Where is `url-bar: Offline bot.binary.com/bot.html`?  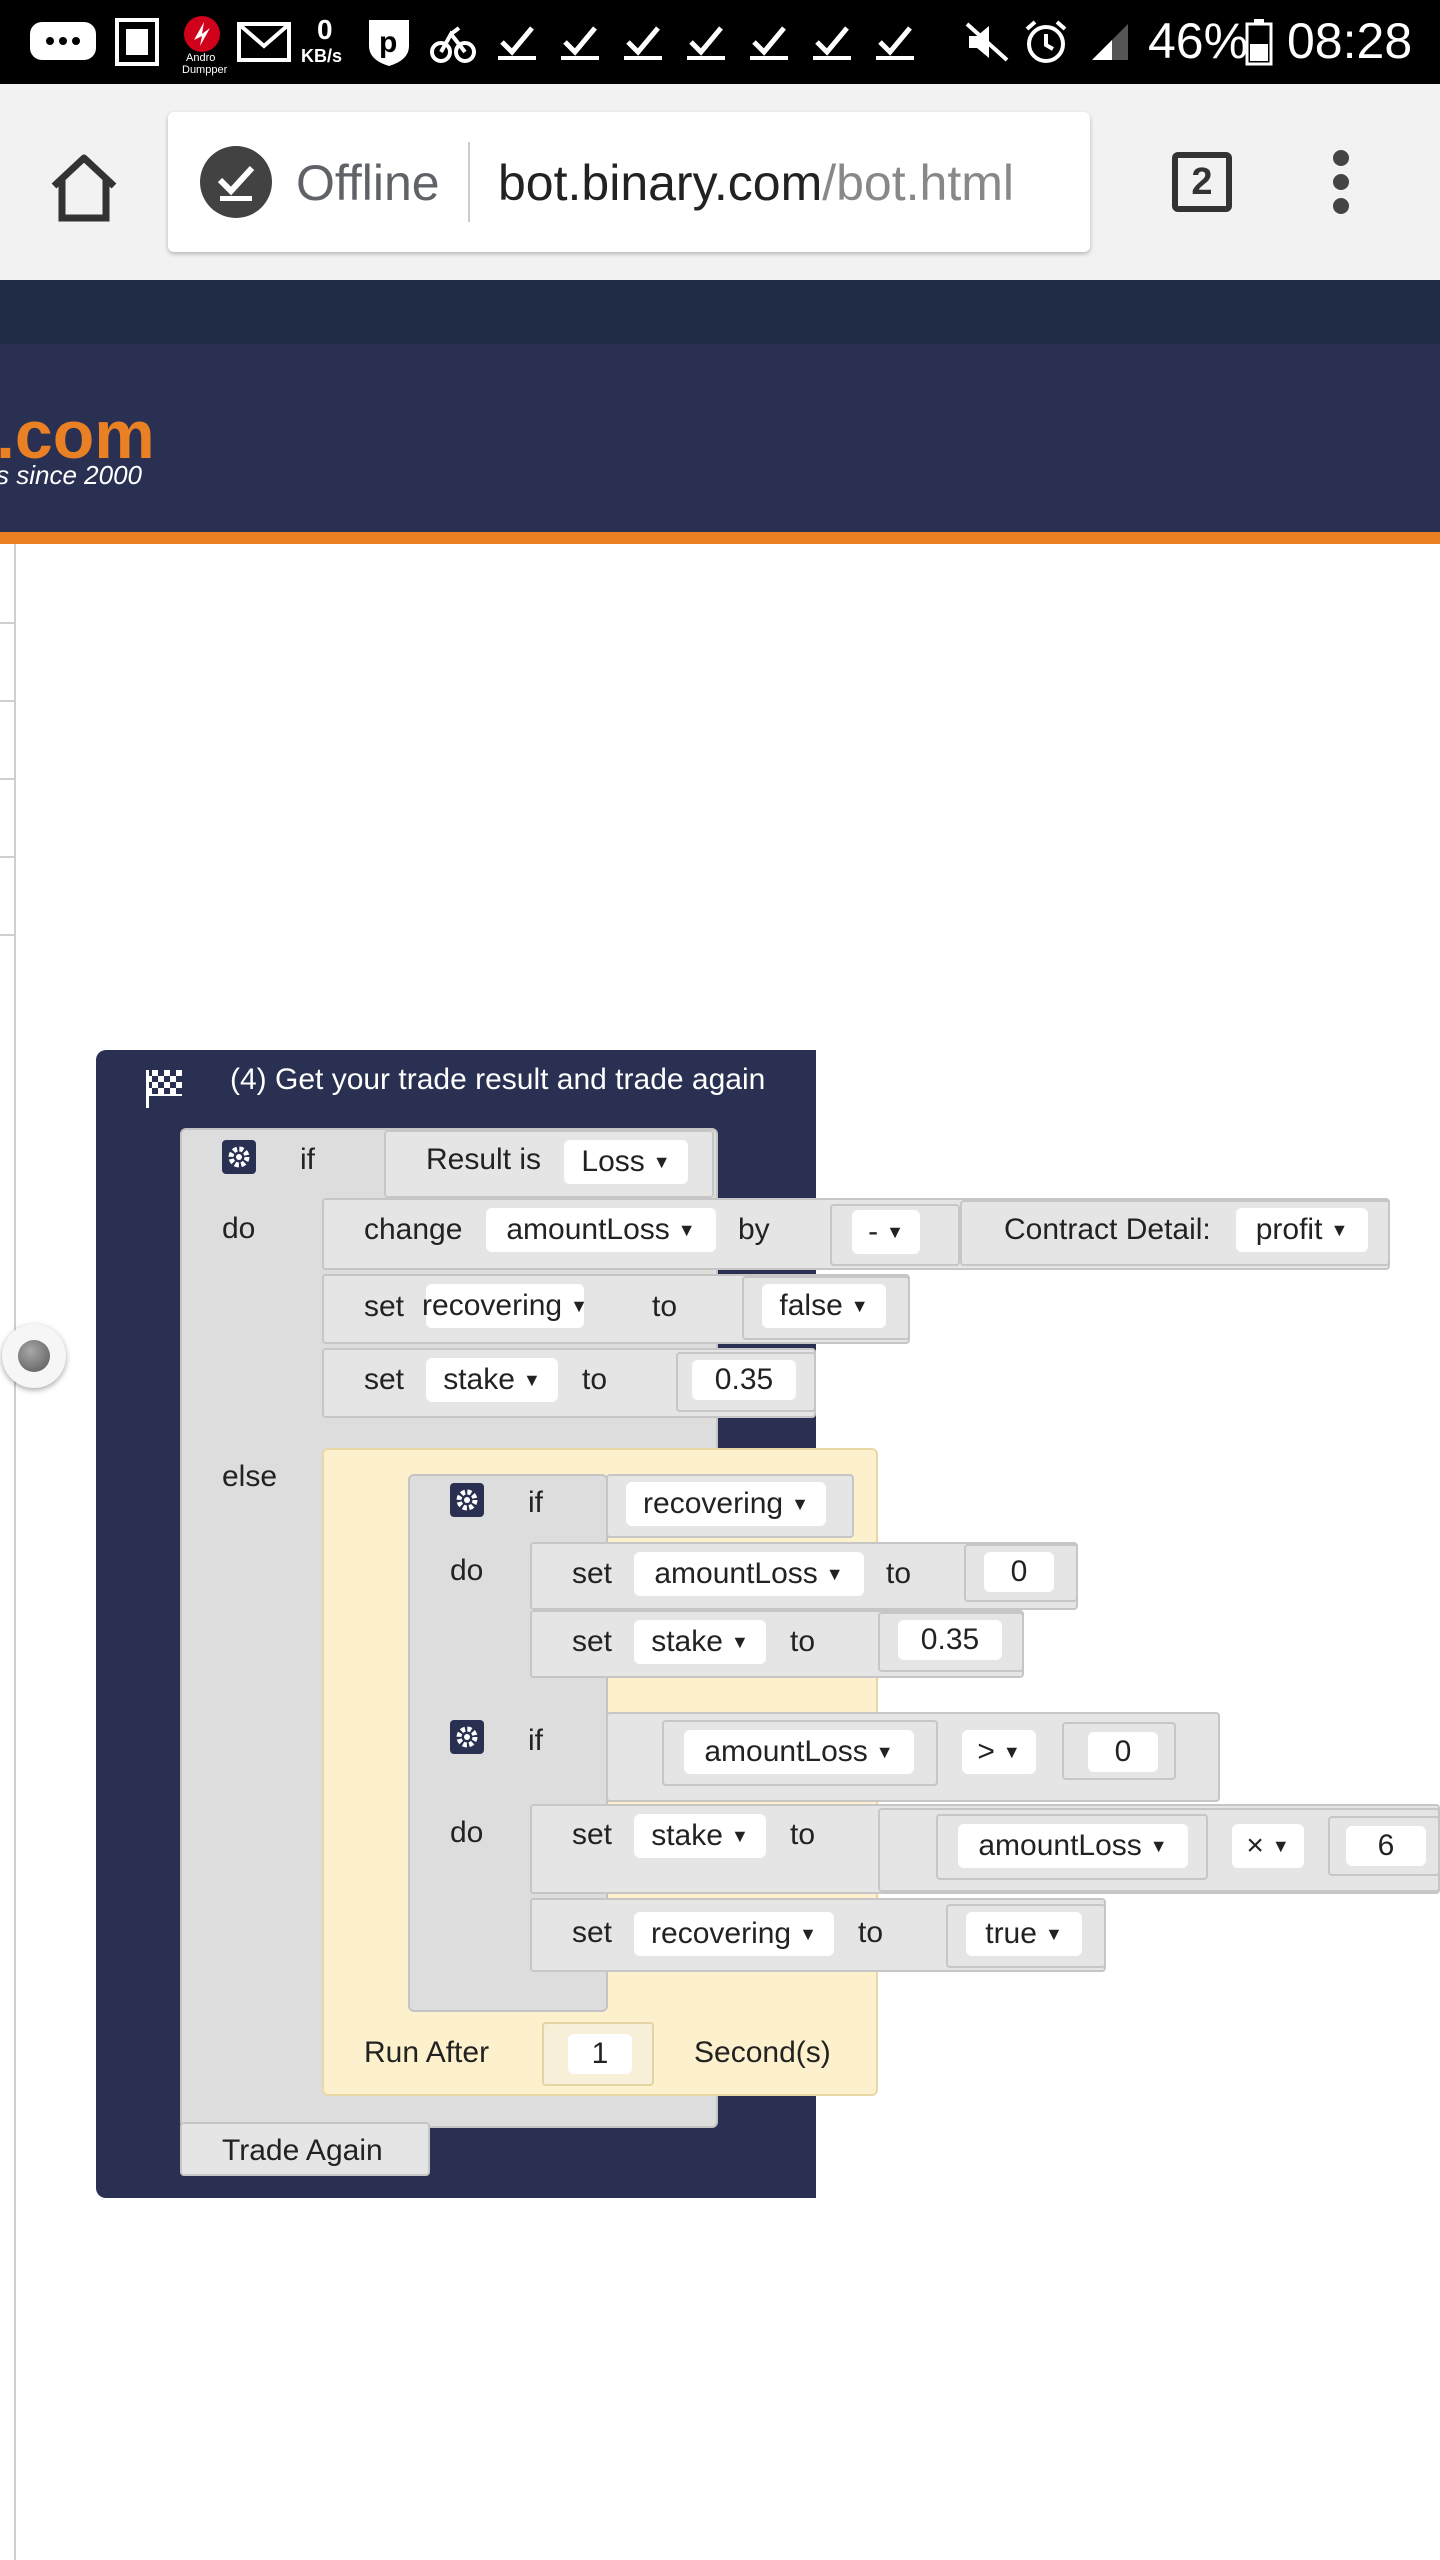 url-bar: Offline bot.binary.com/bot.html is located at coordinates (629, 182).